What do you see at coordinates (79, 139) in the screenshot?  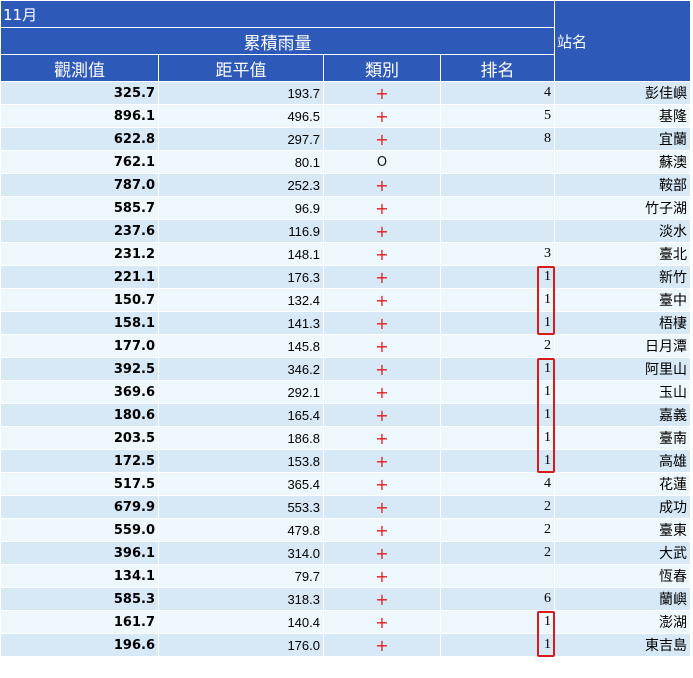 I see `observed-value-cell: 622.8` at bounding box center [79, 139].